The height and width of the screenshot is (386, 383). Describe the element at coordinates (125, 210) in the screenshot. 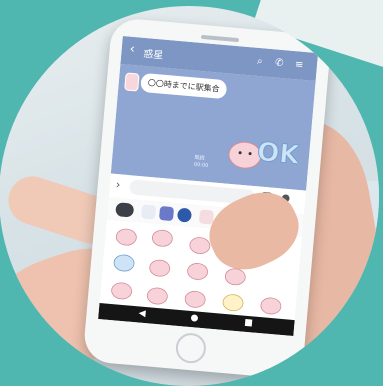

I see `tab-history` at that location.